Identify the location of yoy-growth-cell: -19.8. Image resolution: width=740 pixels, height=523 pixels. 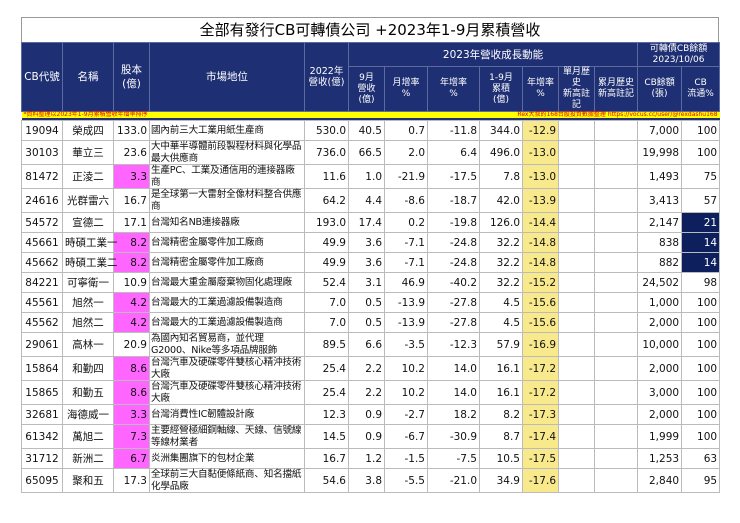
(453, 222).